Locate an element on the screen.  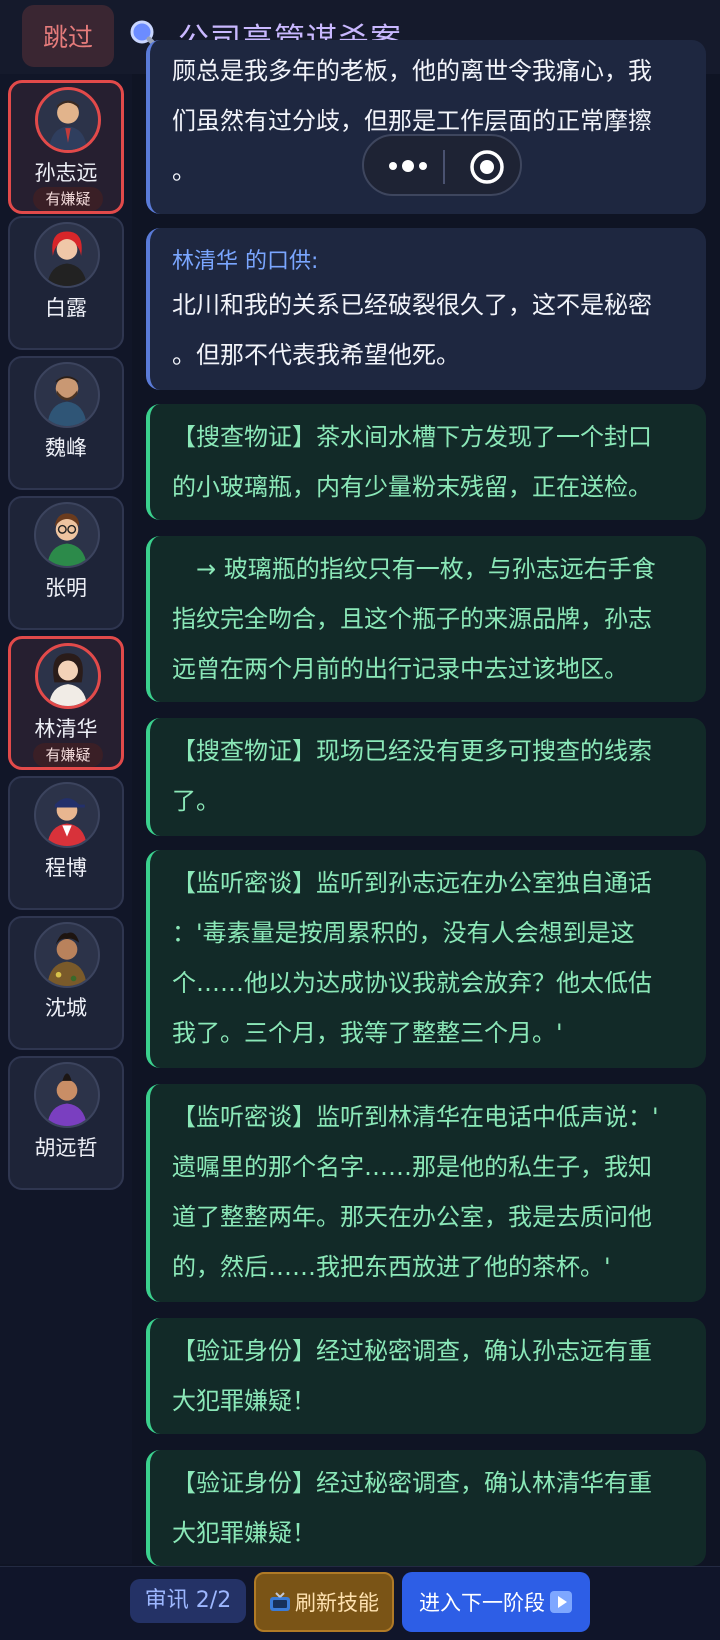
suspect-name: 沈城 is located at coordinates (66, 1008).